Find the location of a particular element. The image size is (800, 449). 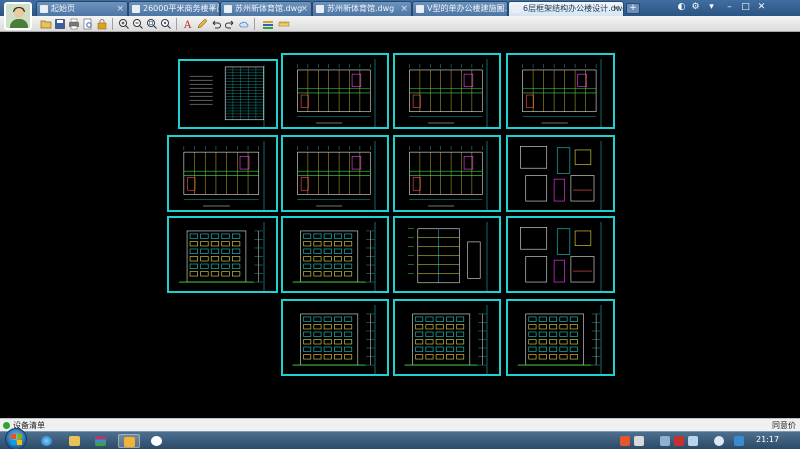

toolbar: A is located at coordinates (400, 24).